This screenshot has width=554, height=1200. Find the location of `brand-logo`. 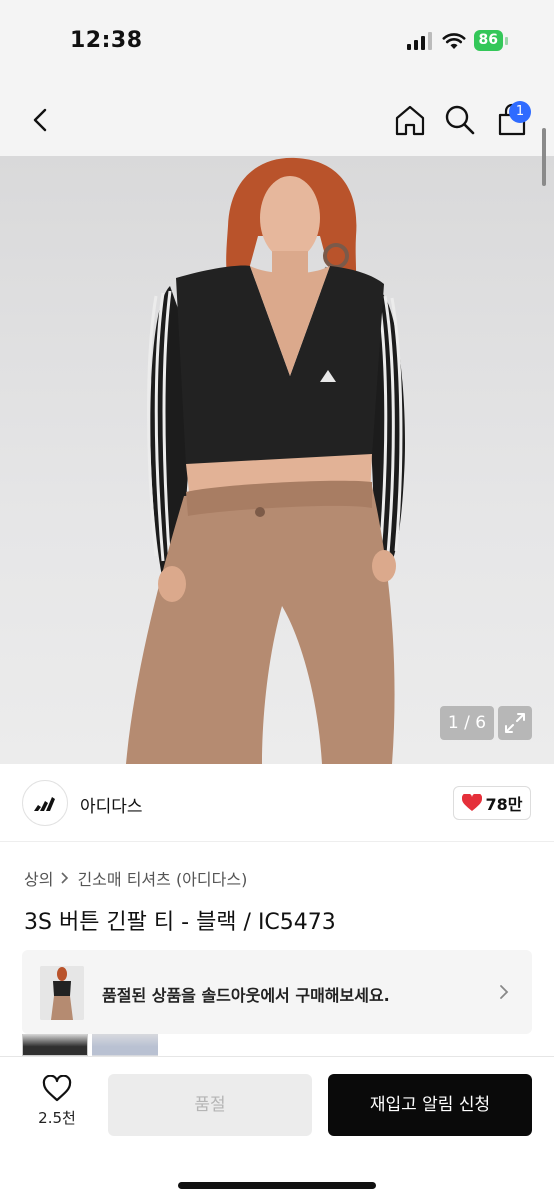

brand-logo is located at coordinates (45, 803).